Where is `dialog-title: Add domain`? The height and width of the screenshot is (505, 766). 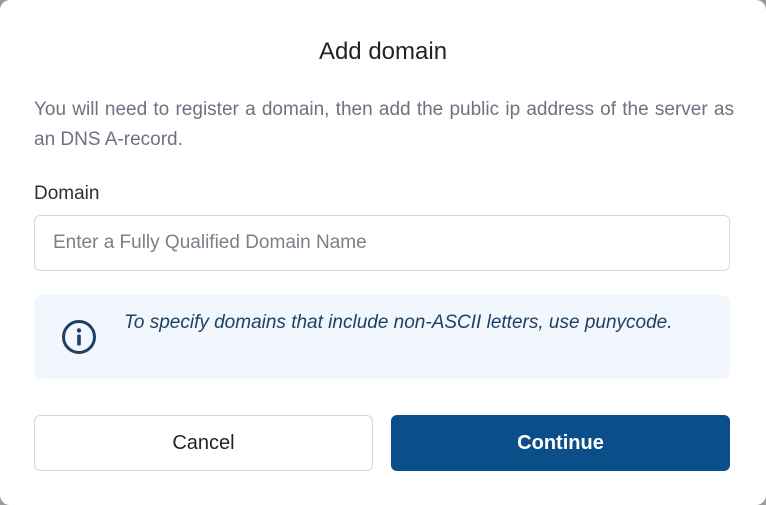 dialog-title: Add domain is located at coordinates (383, 51).